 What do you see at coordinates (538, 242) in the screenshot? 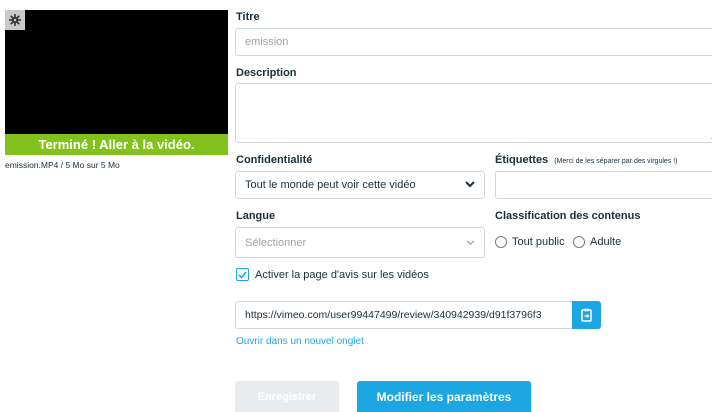
I see `rating-option-label: Tout public` at bounding box center [538, 242].